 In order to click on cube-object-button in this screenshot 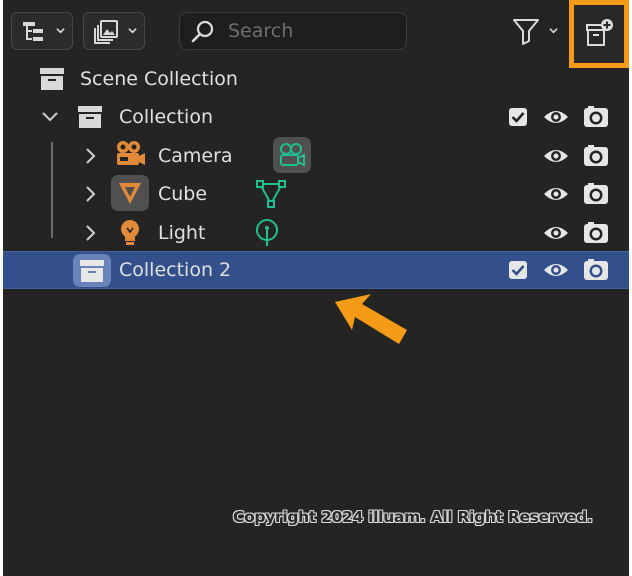, I will do `click(130, 193)`.